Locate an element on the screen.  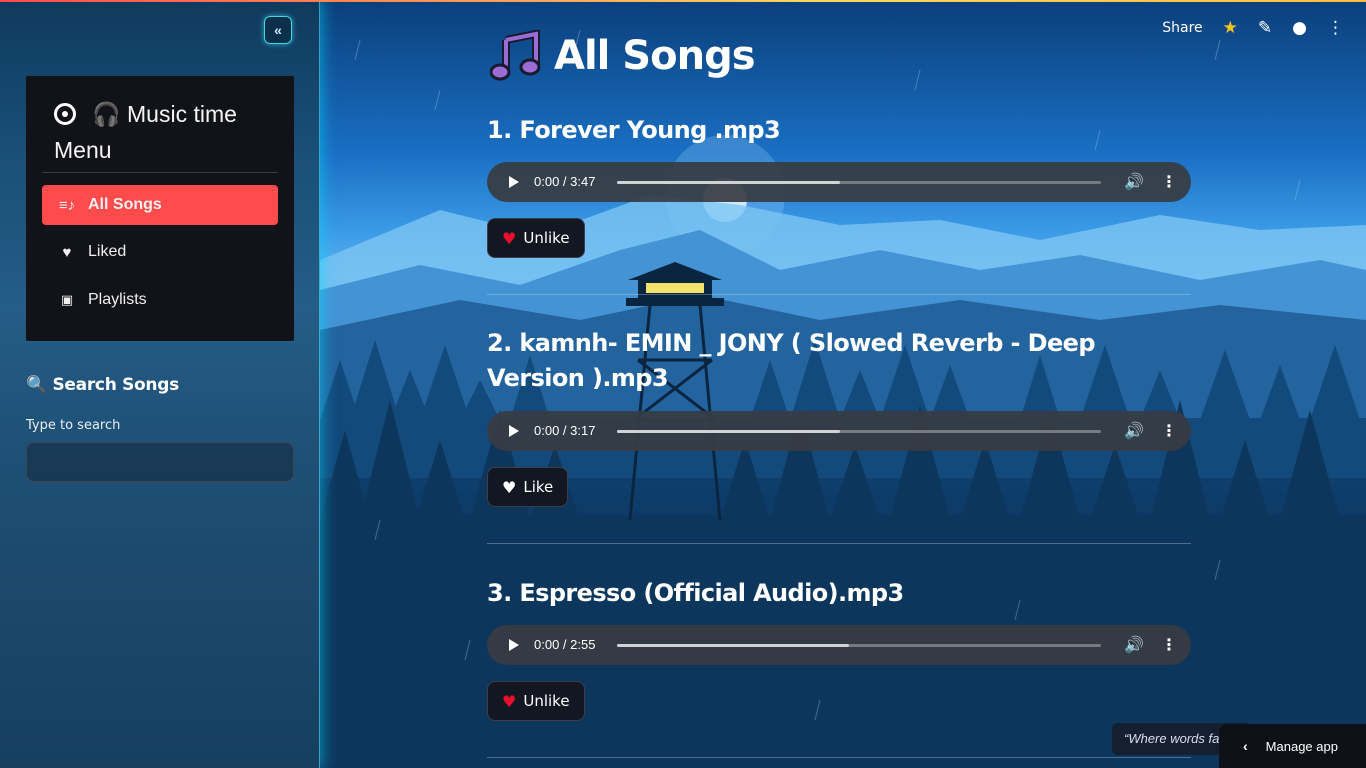
player-time: 0:00 / 3:47 is located at coordinates (565, 181).